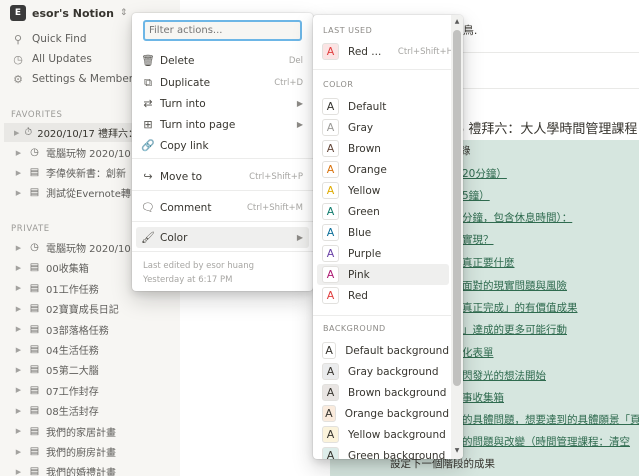 This screenshot has width=639, height=476. What do you see at coordinates (82, 311) in the screenshot?
I see `page-label: 02寶寶成長日記` at bounding box center [82, 311].